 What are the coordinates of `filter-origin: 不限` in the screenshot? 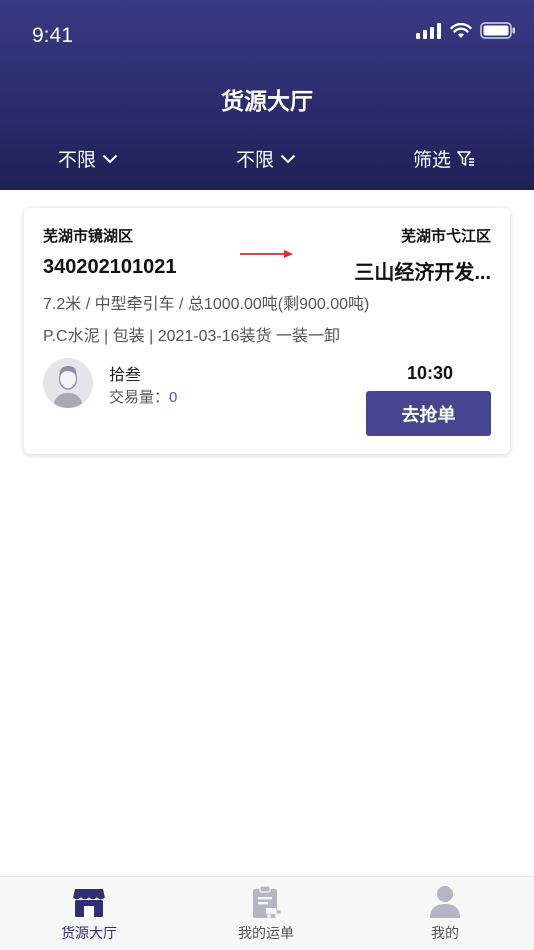 It's located at (88, 158).